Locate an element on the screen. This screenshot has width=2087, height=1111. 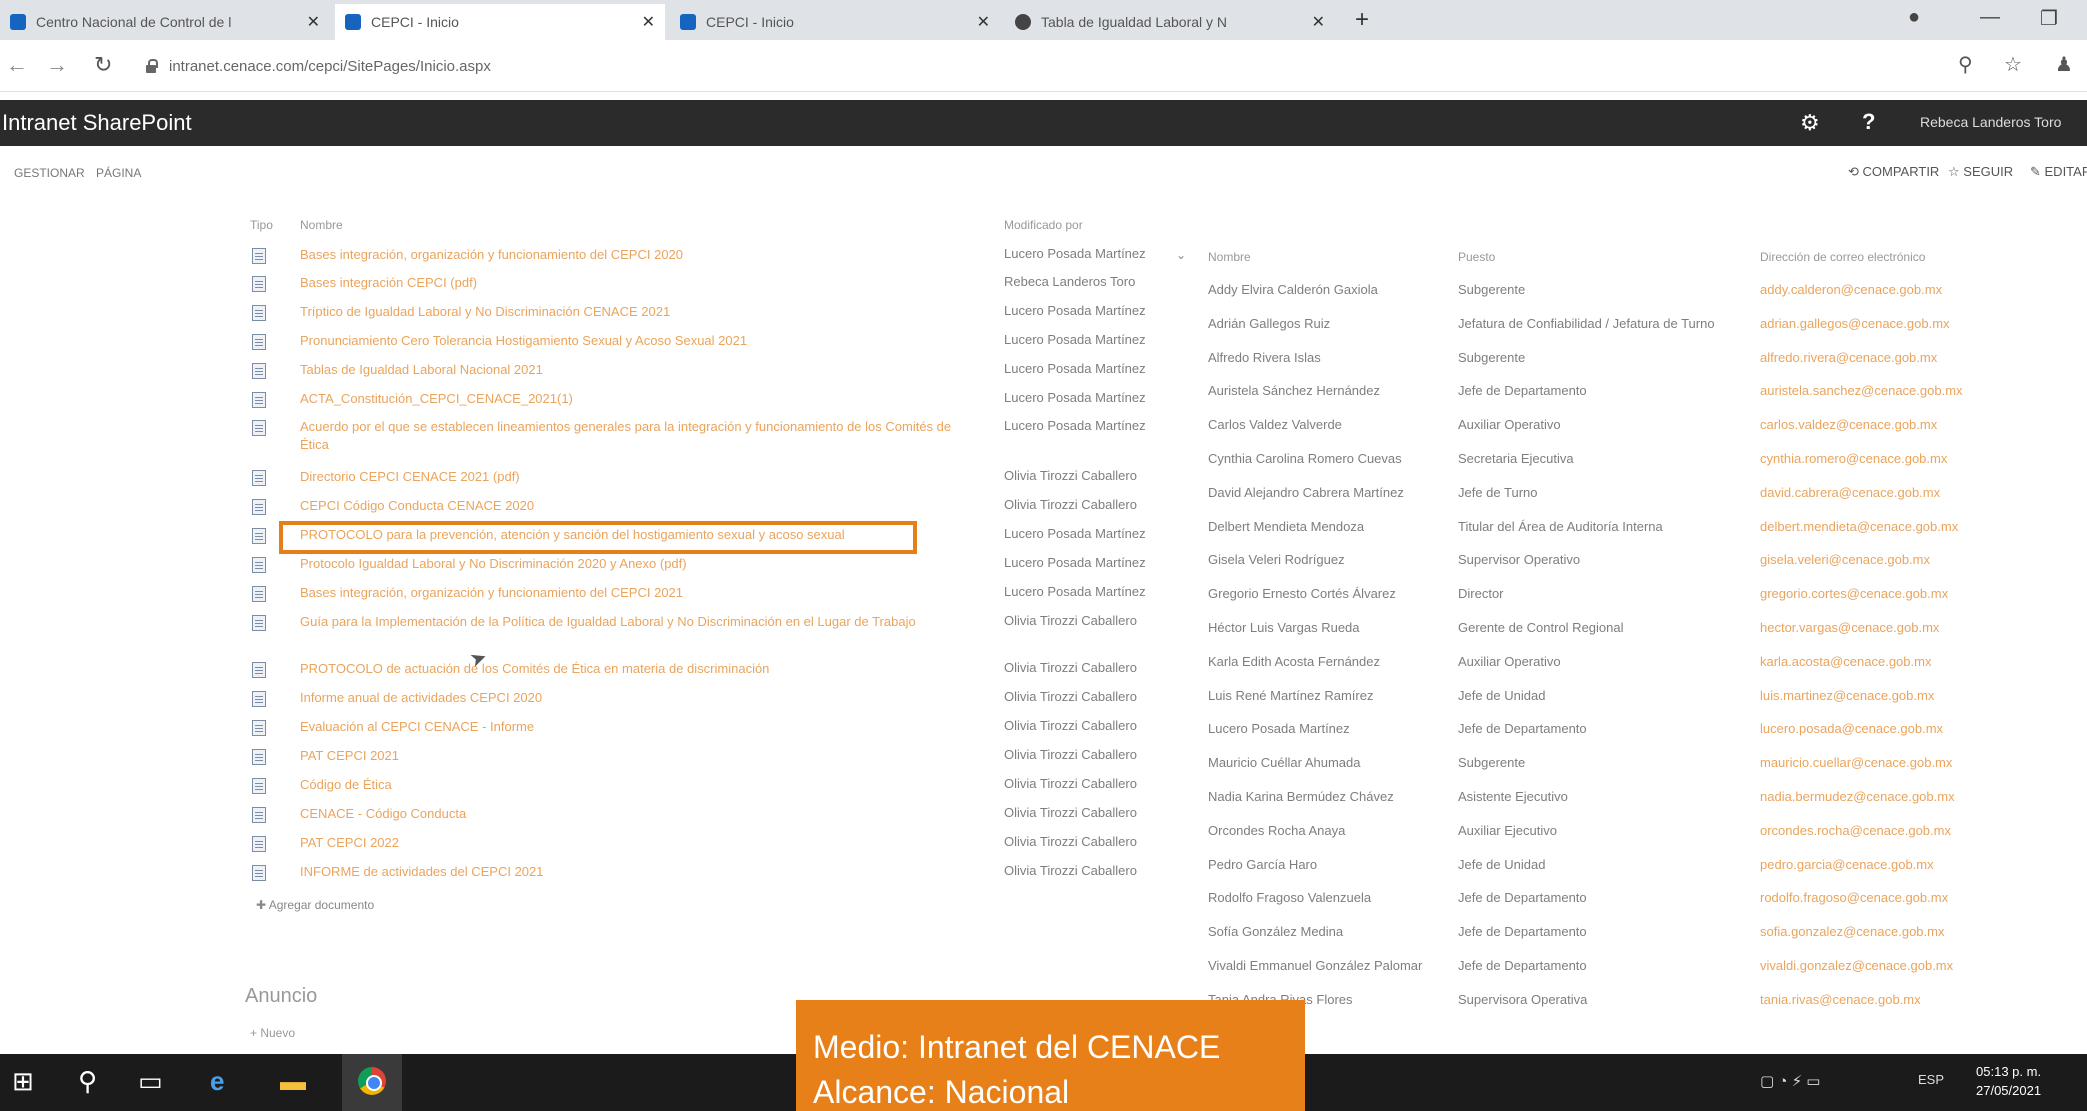
document-link: Tablas de Igualdad Laboral Nacional 2021 is located at coordinates (630, 370).